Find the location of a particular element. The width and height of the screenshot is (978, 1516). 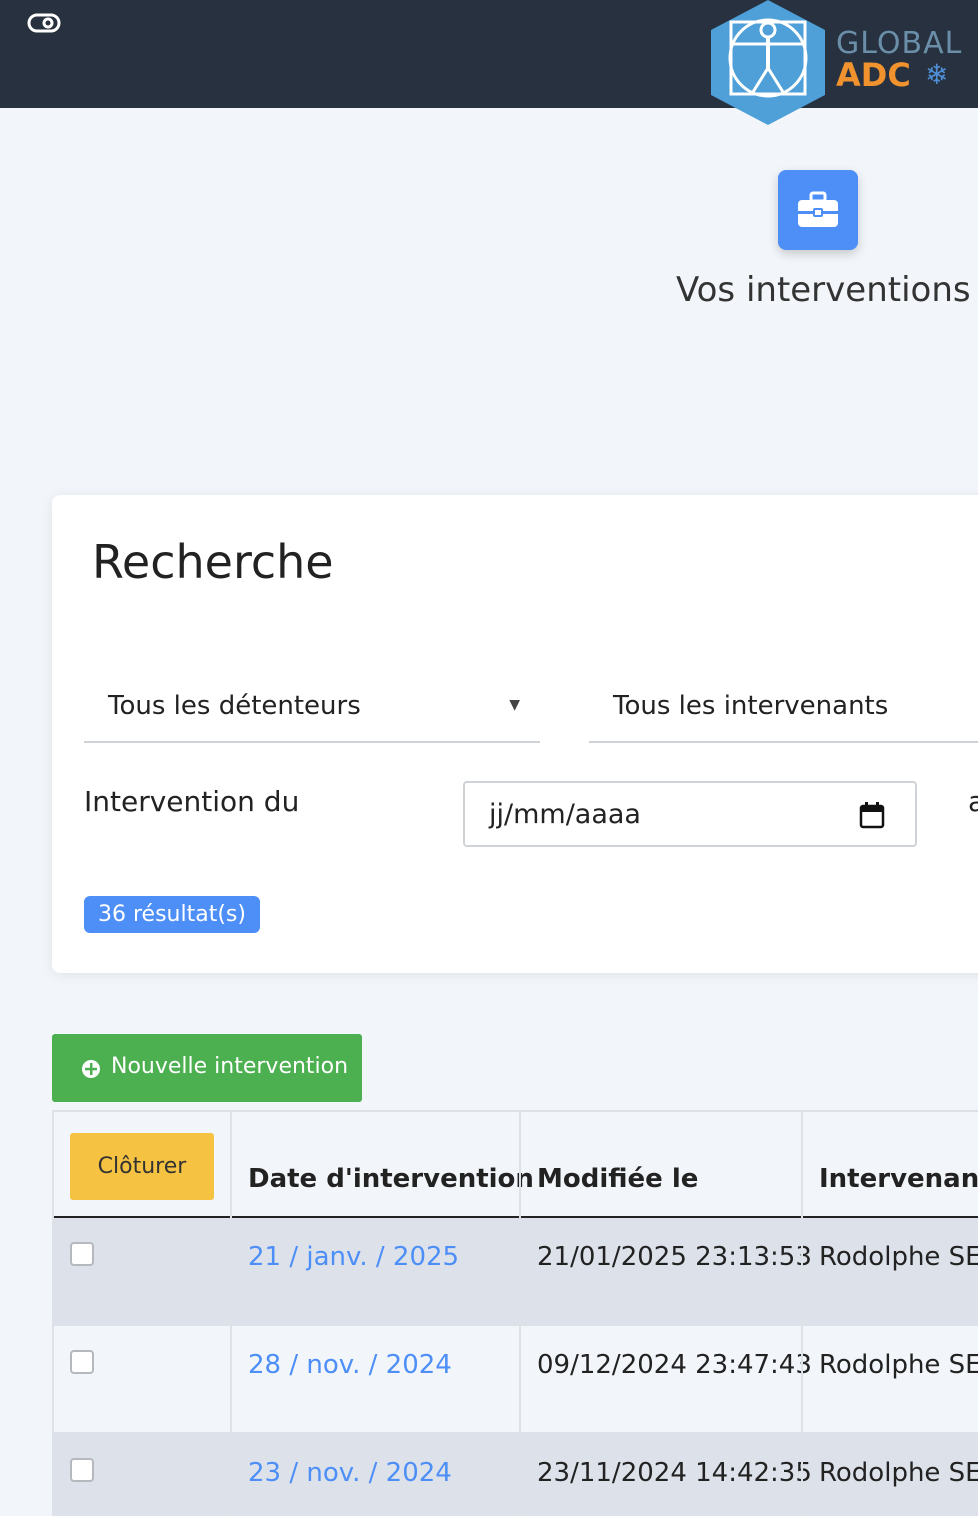

briefcase-badge is located at coordinates (818, 210).